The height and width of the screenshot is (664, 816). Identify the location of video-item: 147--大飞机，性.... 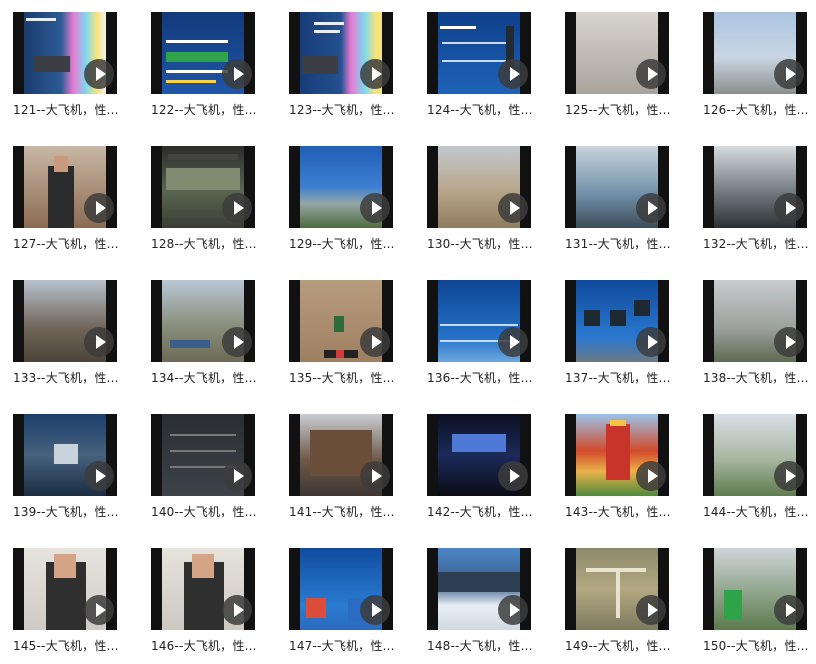
(341, 606).